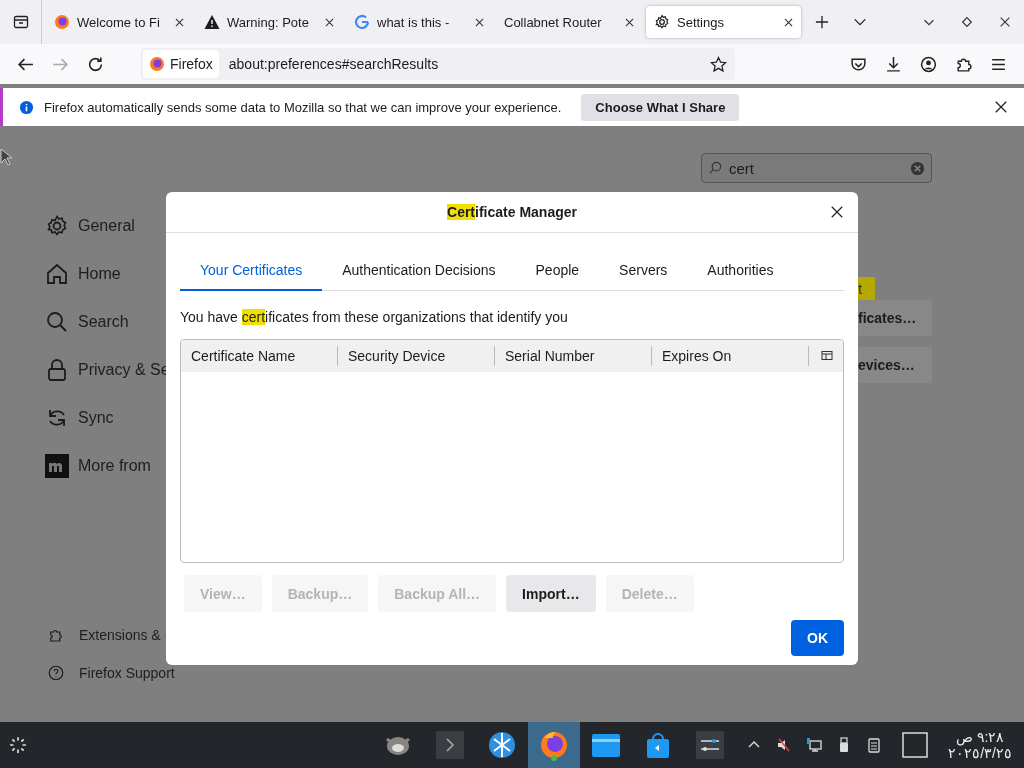 The height and width of the screenshot is (768, 1024). What do you see at coordinates (416, 356) in the screenshot?
I see `column-header: Security Device` at bounding box center [416, 356].